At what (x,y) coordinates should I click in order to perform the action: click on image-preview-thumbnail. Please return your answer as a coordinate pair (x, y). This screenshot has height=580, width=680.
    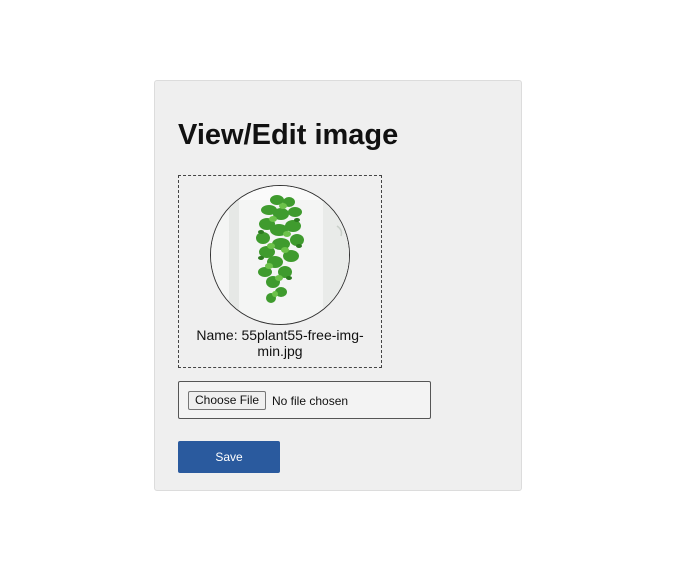
    Looking at the image, I should click on (280, 255).